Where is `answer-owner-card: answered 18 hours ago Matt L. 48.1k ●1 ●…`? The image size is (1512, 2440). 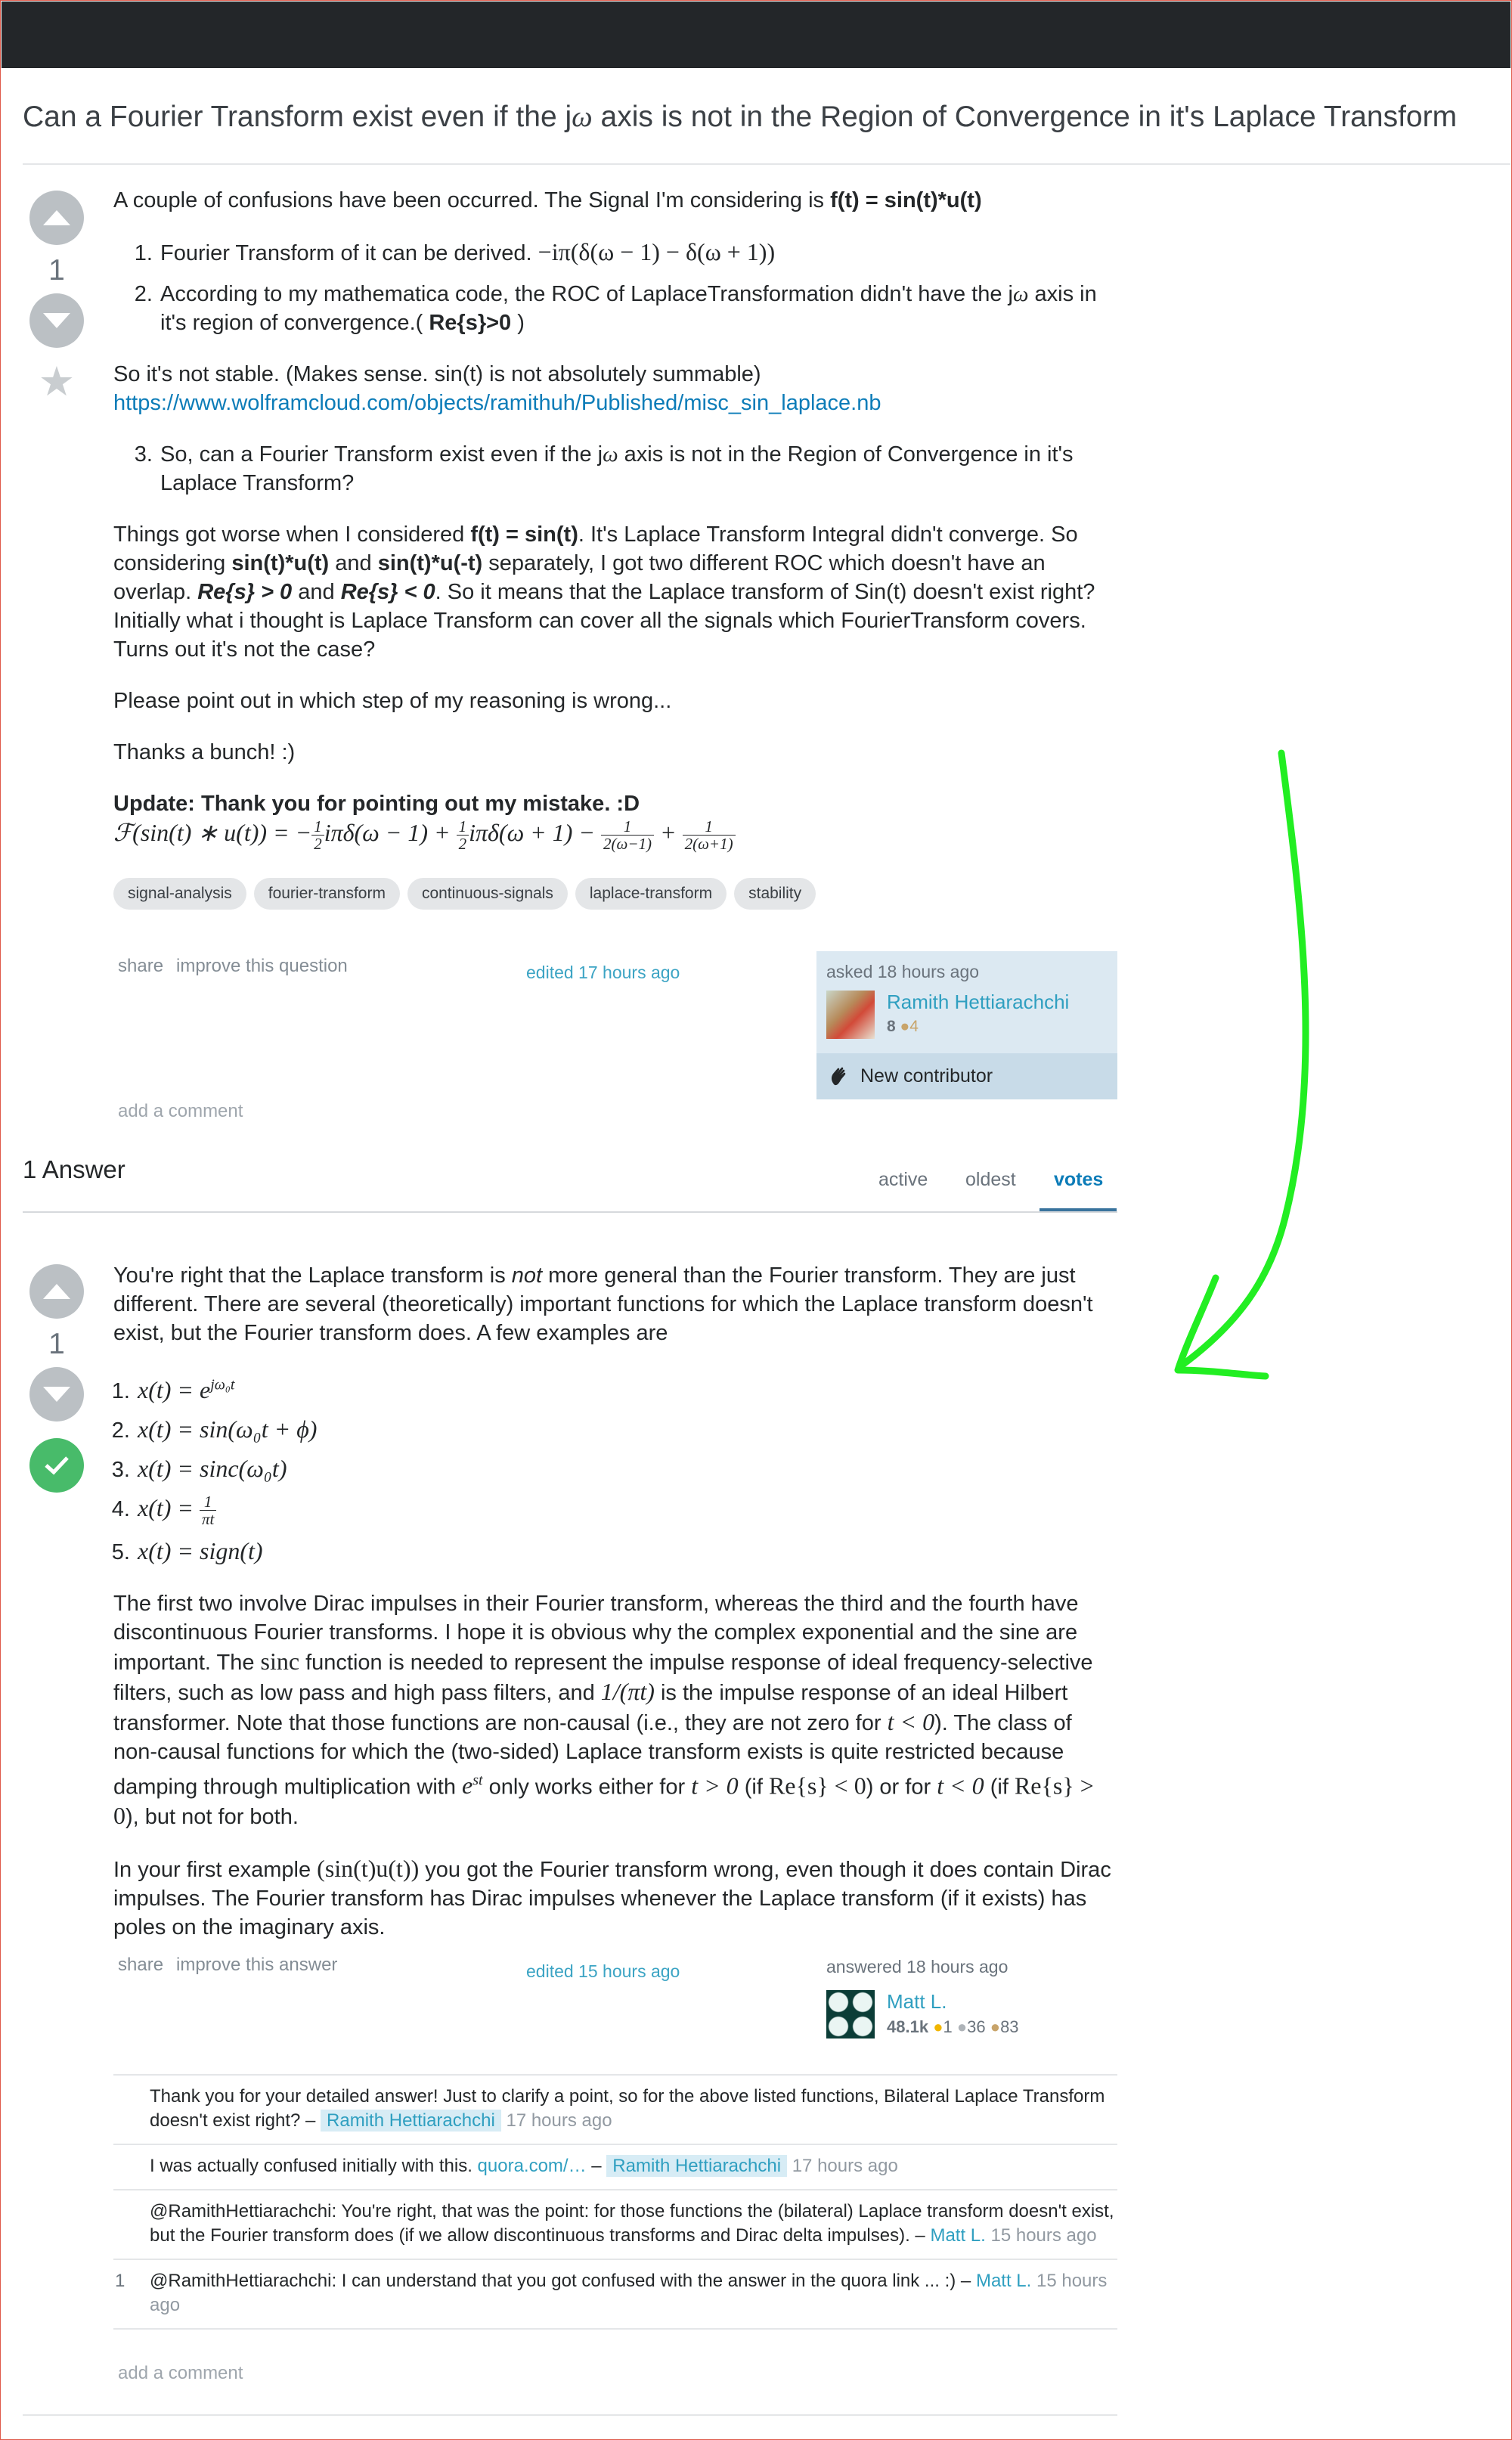
answer-owner-card: answered 18 hours ago Matt L. 48.1k ●1 ●… is located at coordinates (970, 1998).